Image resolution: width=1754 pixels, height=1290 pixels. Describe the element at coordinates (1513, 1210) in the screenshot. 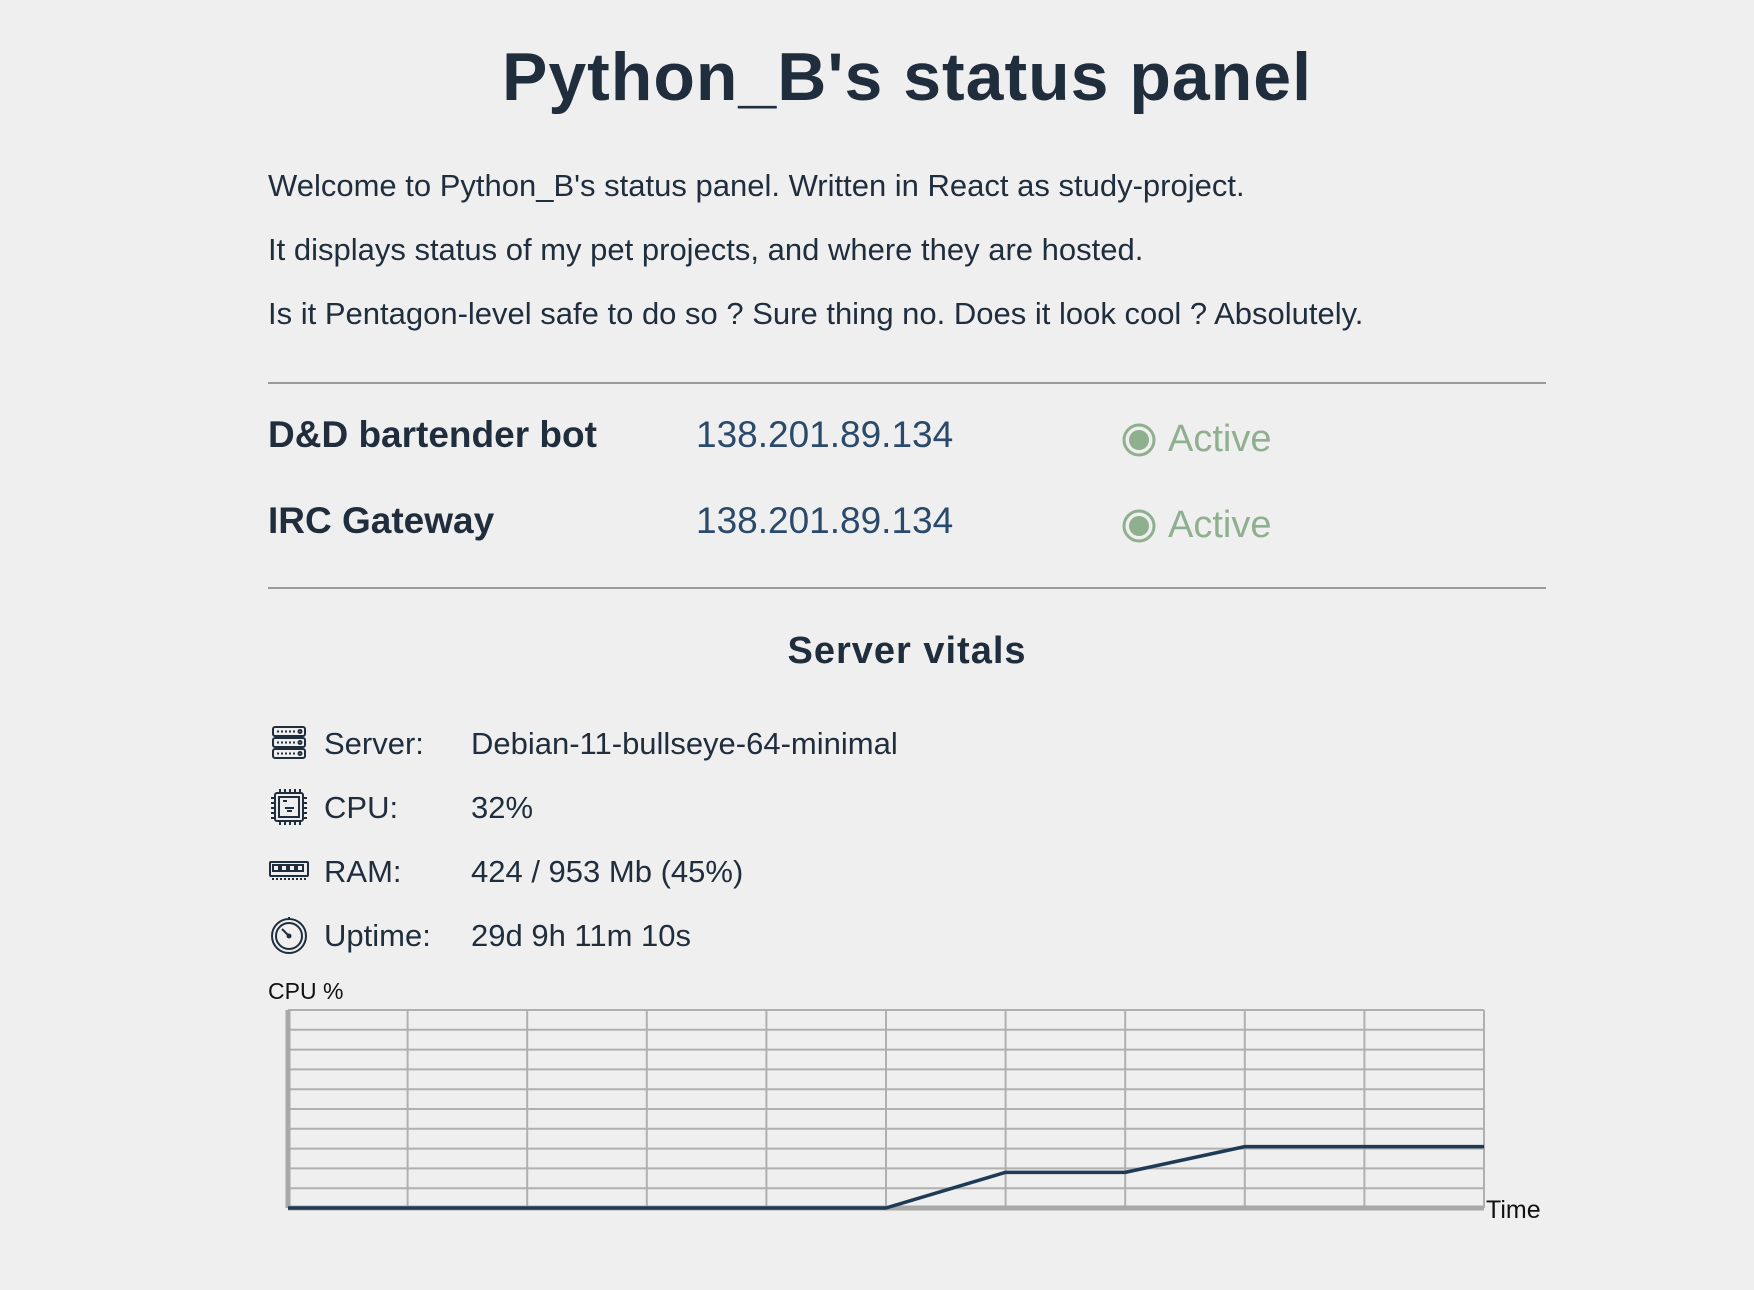

I see `chart-x-axis-label: Time` at that location.